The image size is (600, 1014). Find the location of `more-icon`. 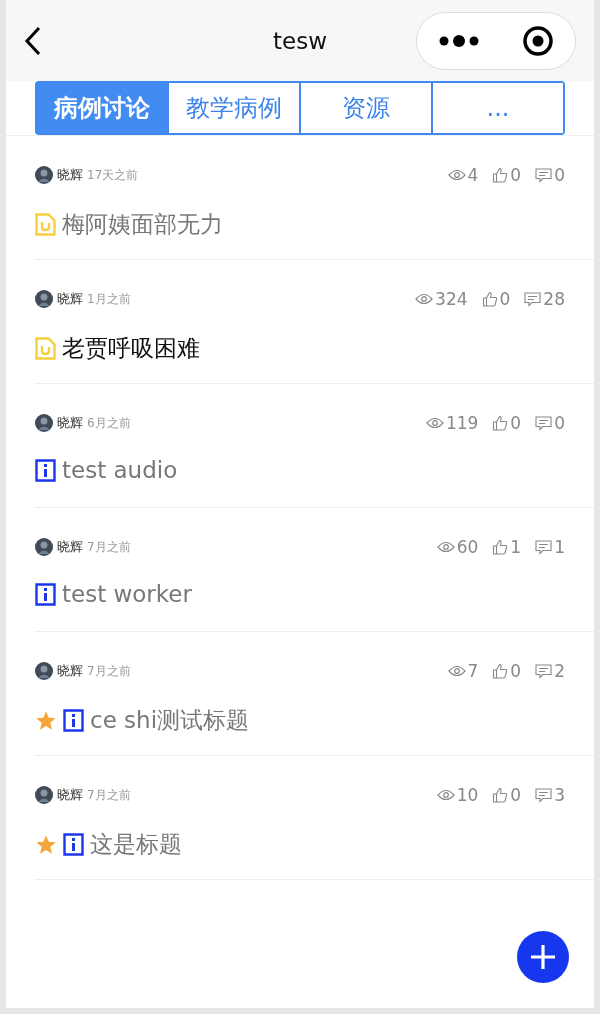

more-icon is located at coordinates (459, 40).